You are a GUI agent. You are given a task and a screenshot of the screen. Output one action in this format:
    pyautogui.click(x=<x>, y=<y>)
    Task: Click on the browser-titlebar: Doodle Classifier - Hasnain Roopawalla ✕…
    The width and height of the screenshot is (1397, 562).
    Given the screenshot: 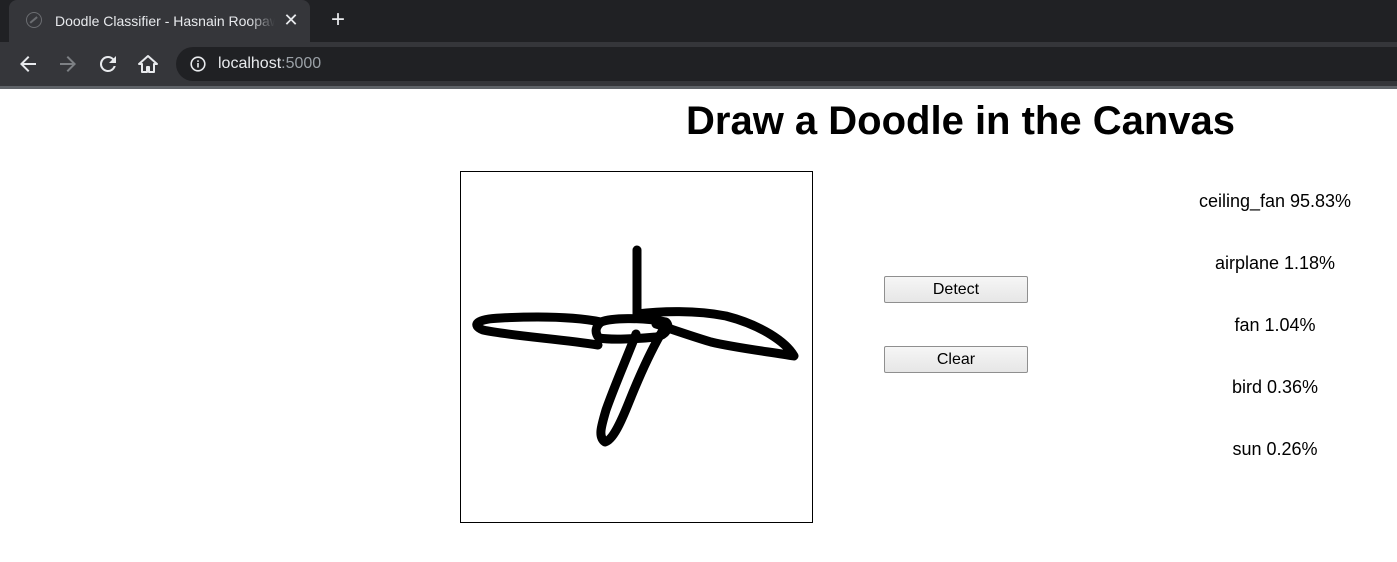 What is the action you would take?
    pyautogui.click(x=698, y=21)
    